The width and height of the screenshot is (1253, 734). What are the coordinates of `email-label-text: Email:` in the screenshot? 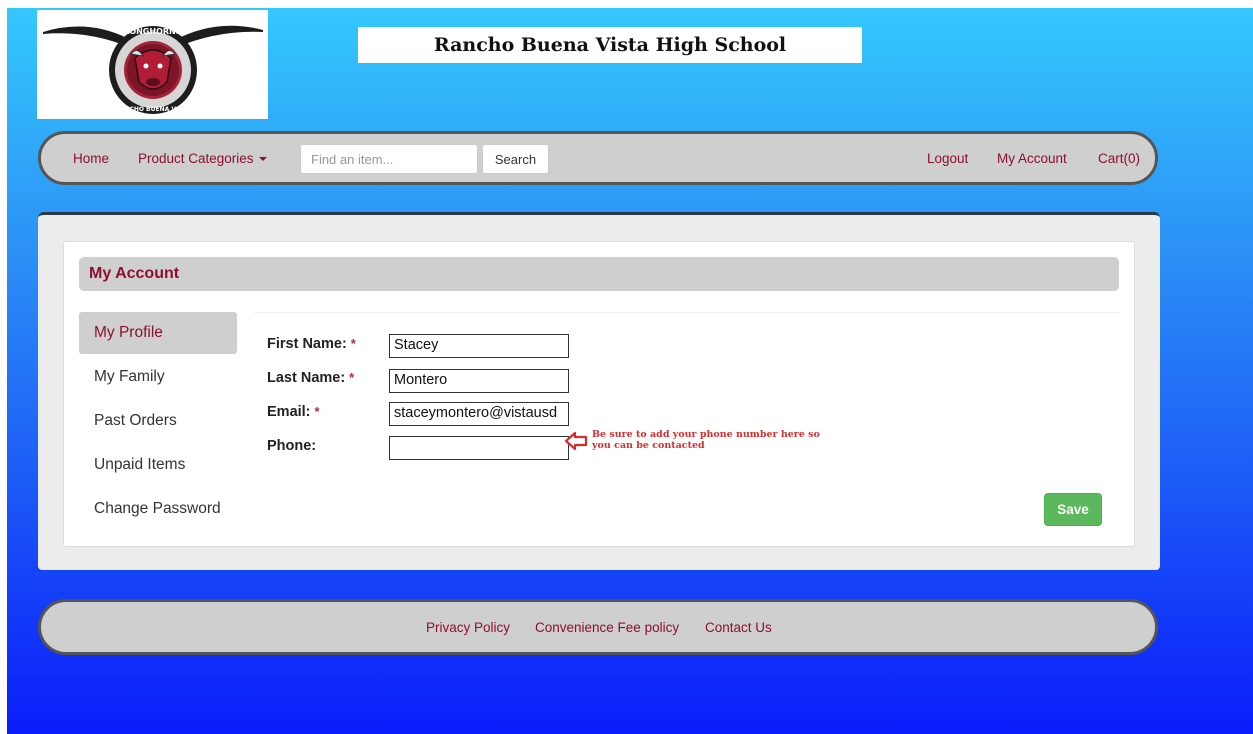 It's located at (289, 412).